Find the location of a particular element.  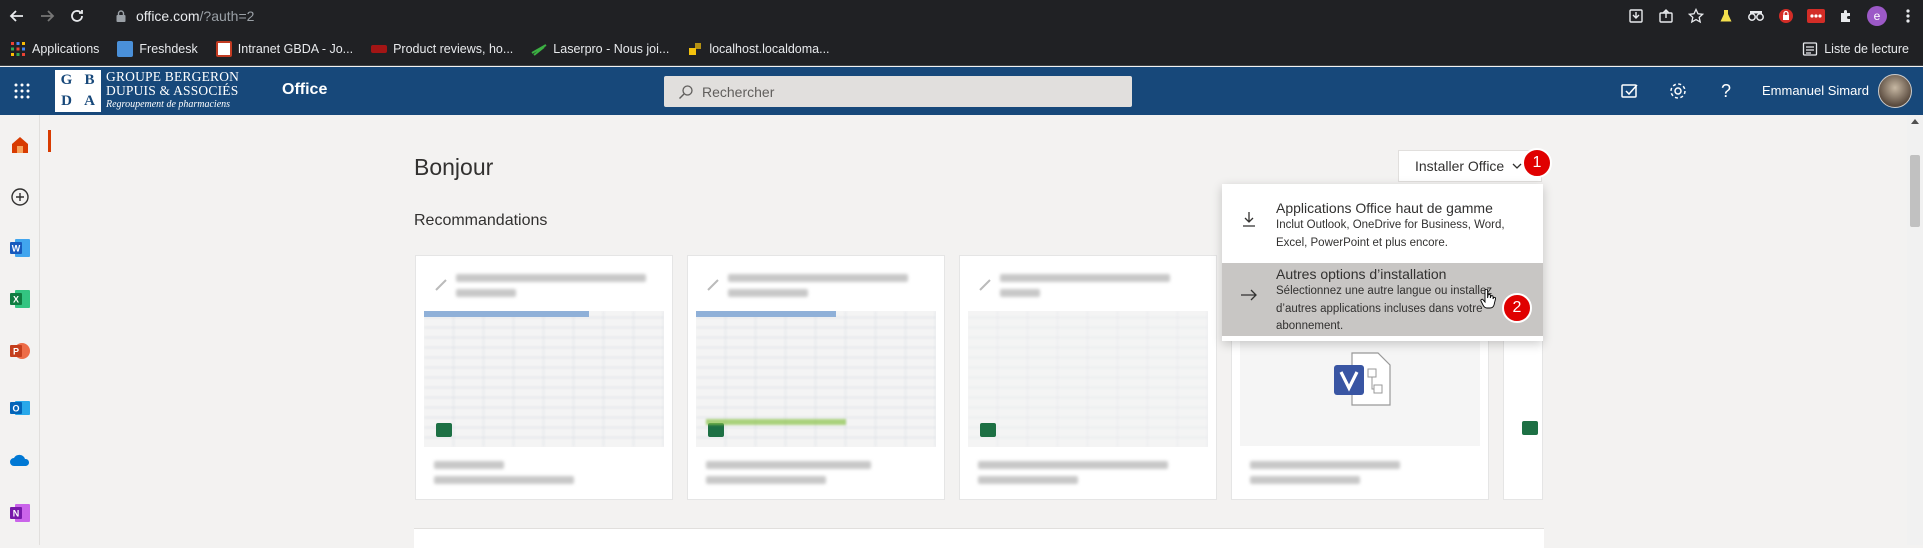

bookmark-applications: Applications is located at coordinates (54, 49).